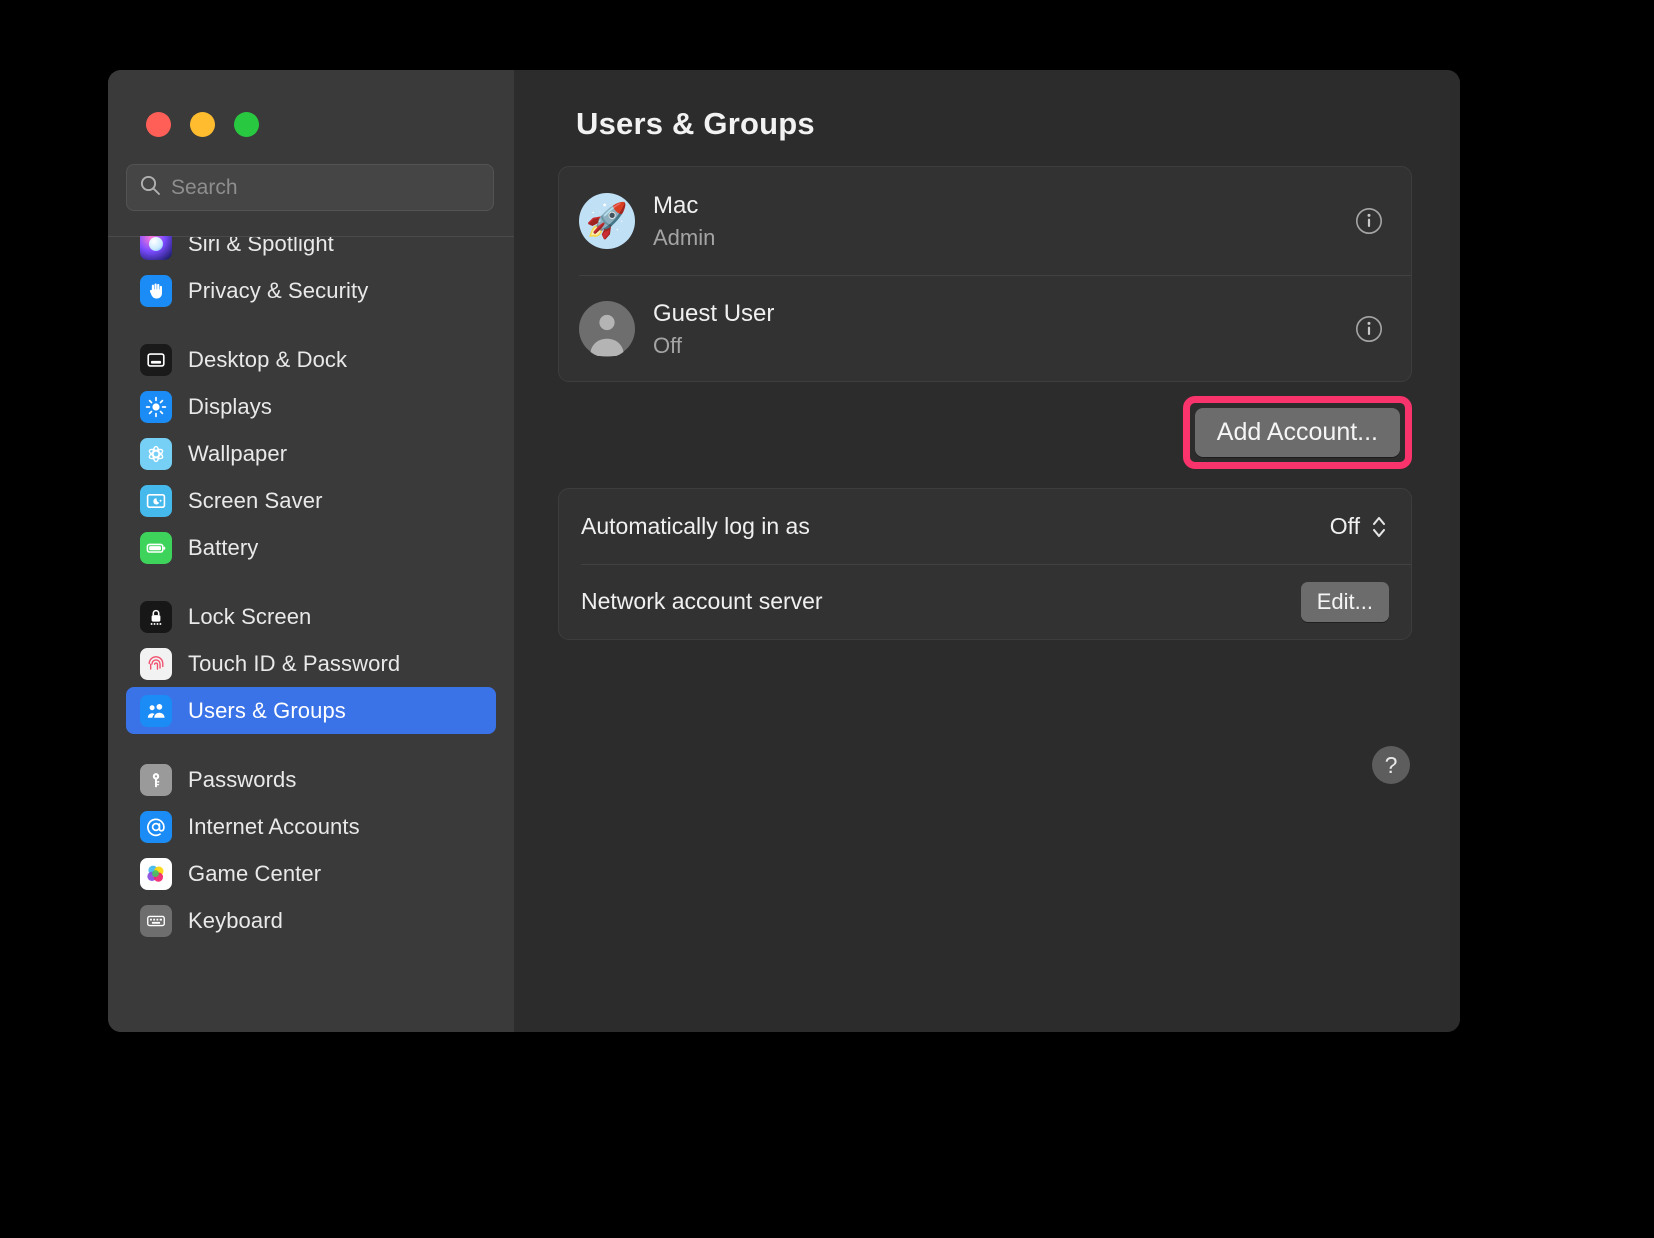  I want to click on sidebar-item-label: Battery, so click(223, 547).